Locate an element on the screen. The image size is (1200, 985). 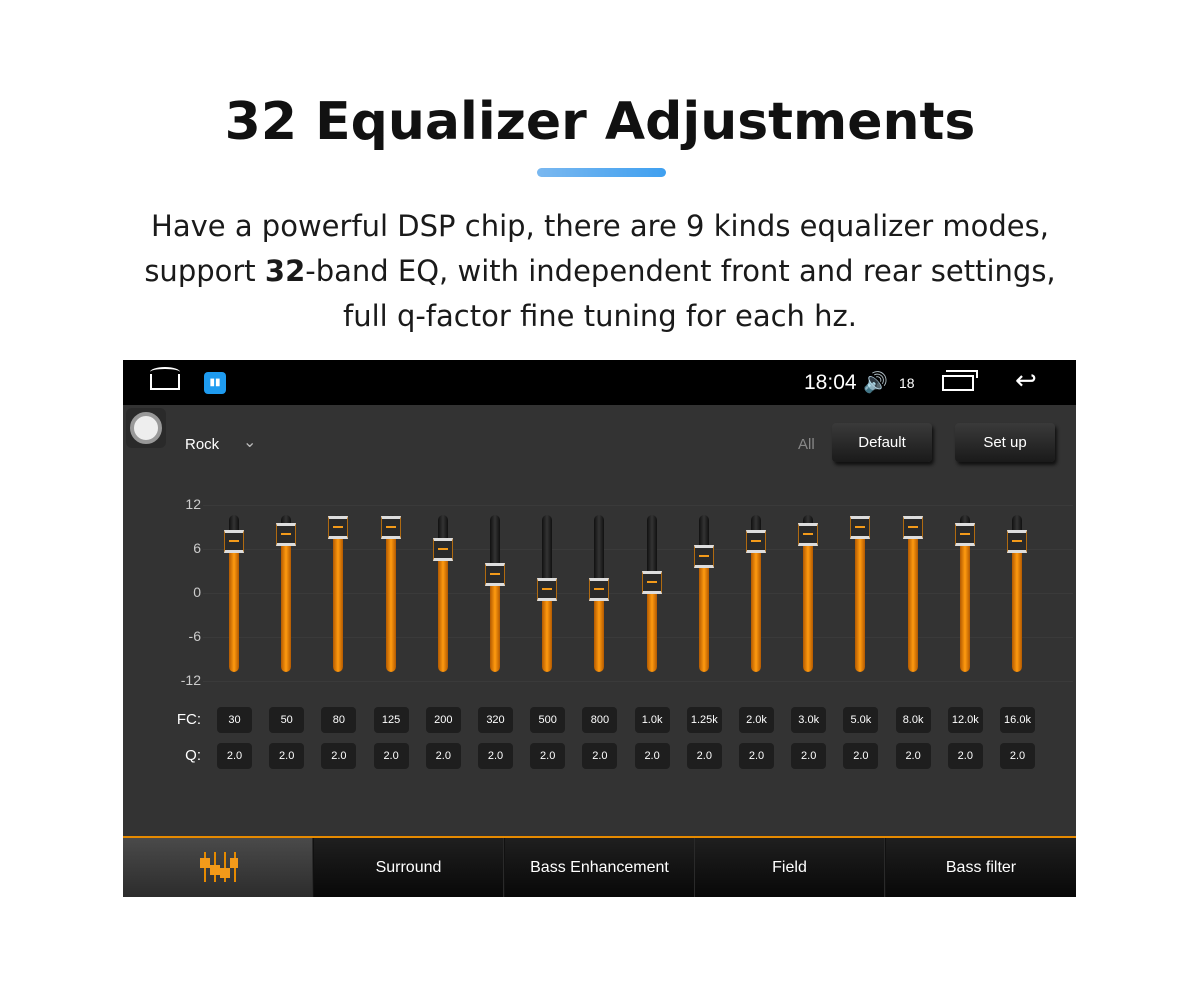
fc-value: 50 is located at coordinates (287, 720).